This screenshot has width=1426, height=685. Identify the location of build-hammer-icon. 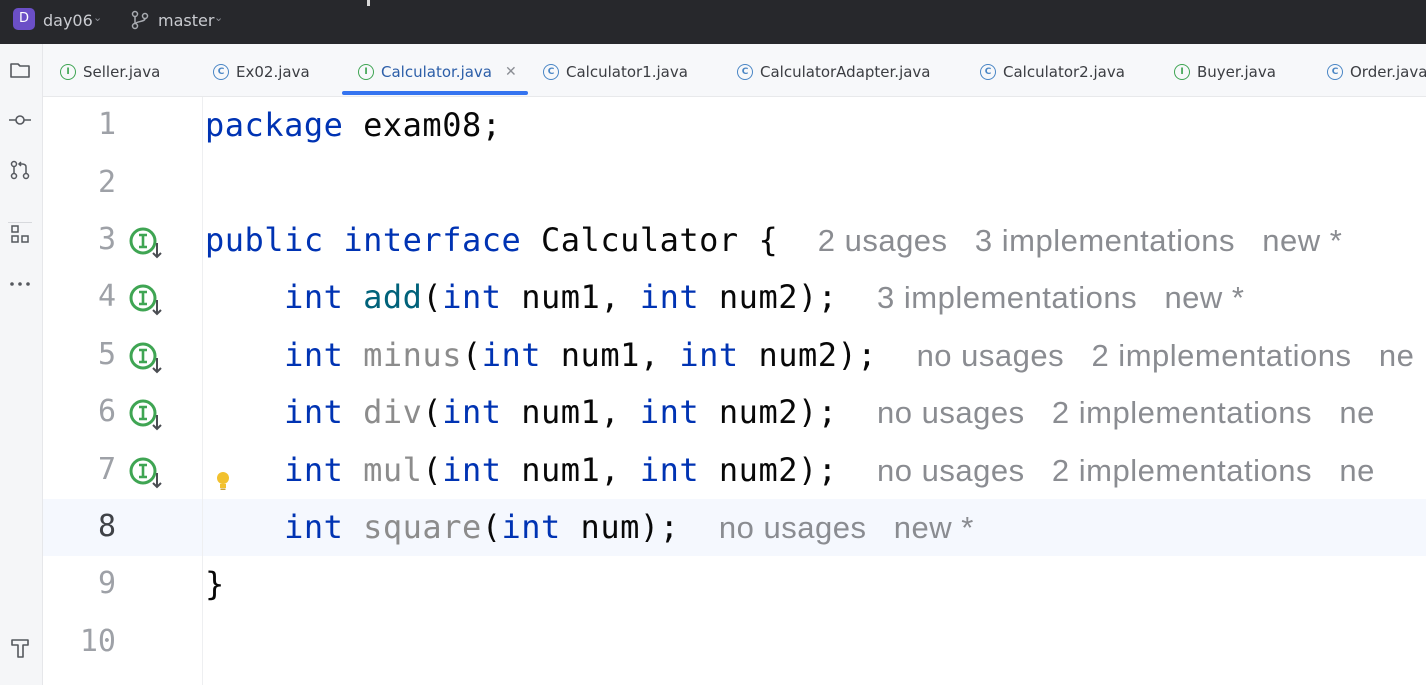
(20, 648).